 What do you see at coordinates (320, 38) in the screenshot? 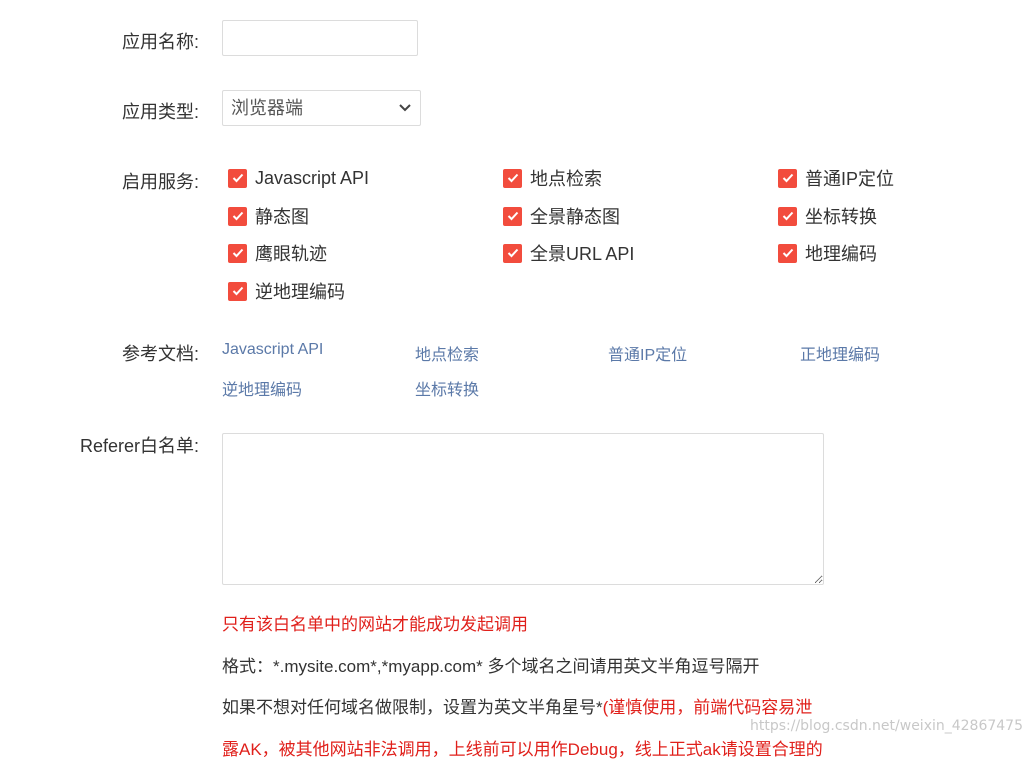
I see `app-name-input` at bounding box center [320, 38].